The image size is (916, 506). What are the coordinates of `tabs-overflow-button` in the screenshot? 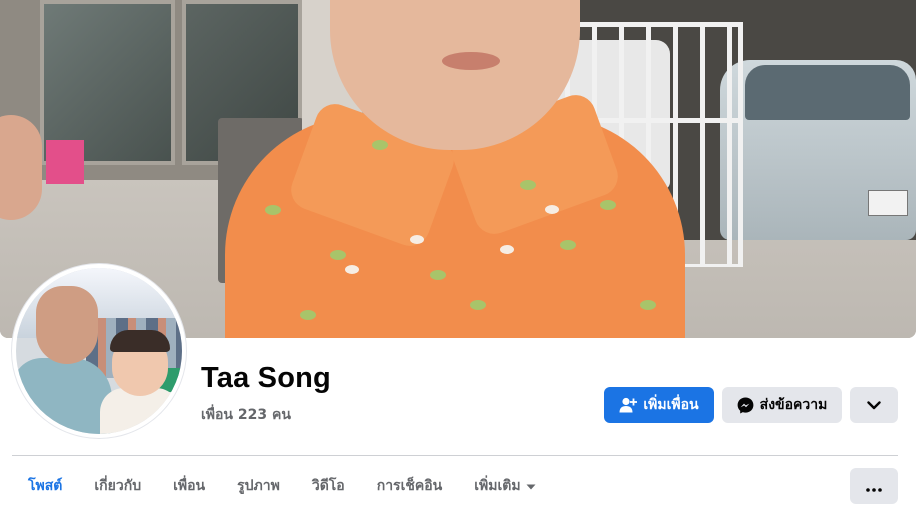 It's located at (874, 486).